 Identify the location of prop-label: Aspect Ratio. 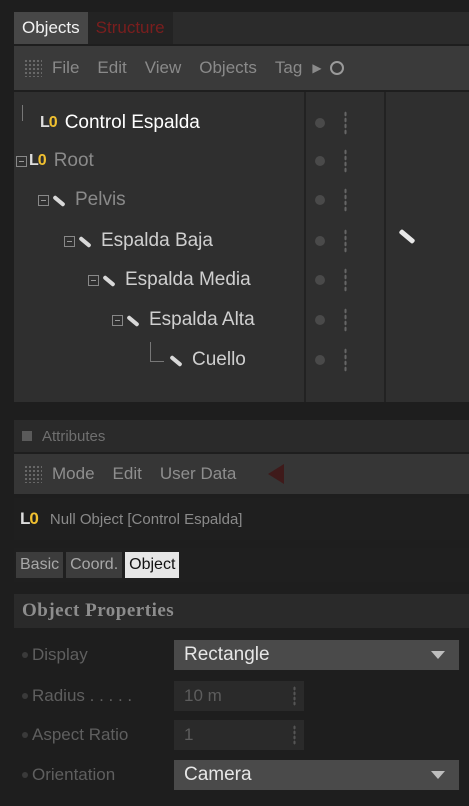
(80, 734).